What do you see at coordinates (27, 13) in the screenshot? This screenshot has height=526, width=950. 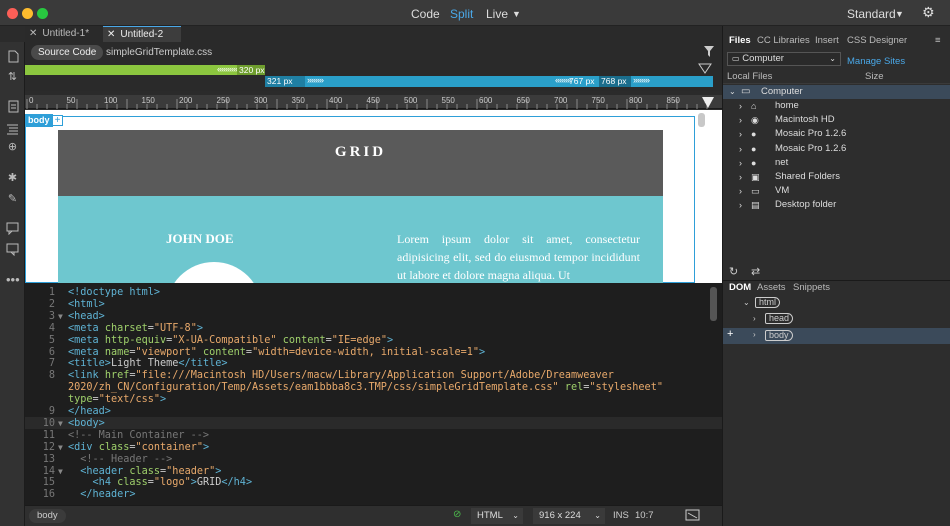 I see `minimize-window-button` at bounding box center [27, 13].